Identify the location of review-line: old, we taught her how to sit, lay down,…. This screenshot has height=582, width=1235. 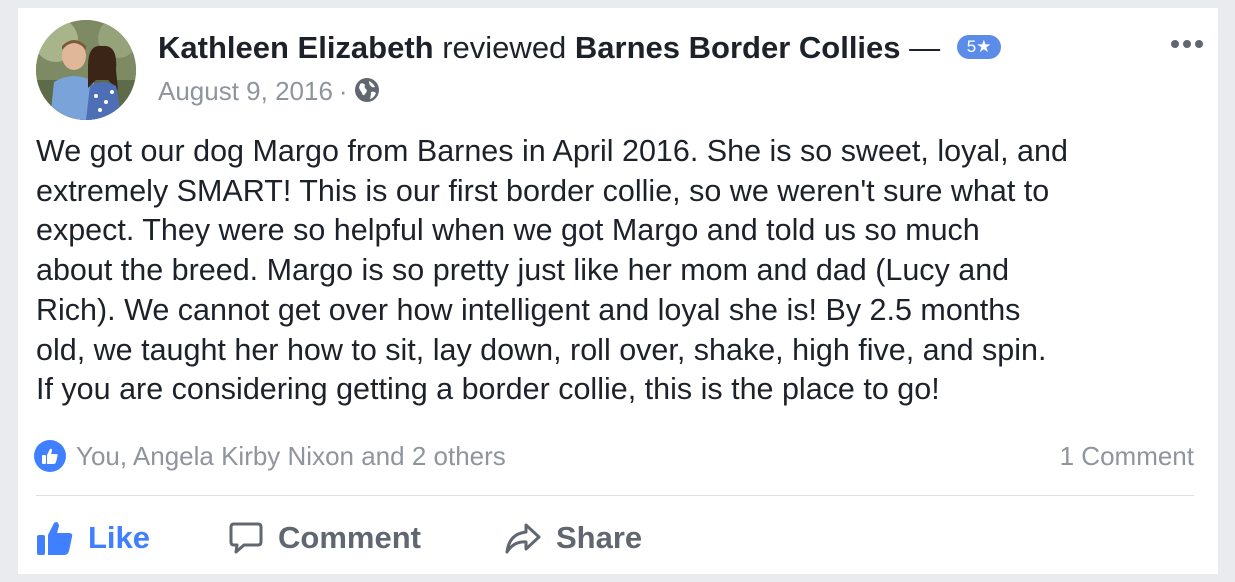
(541, 349).